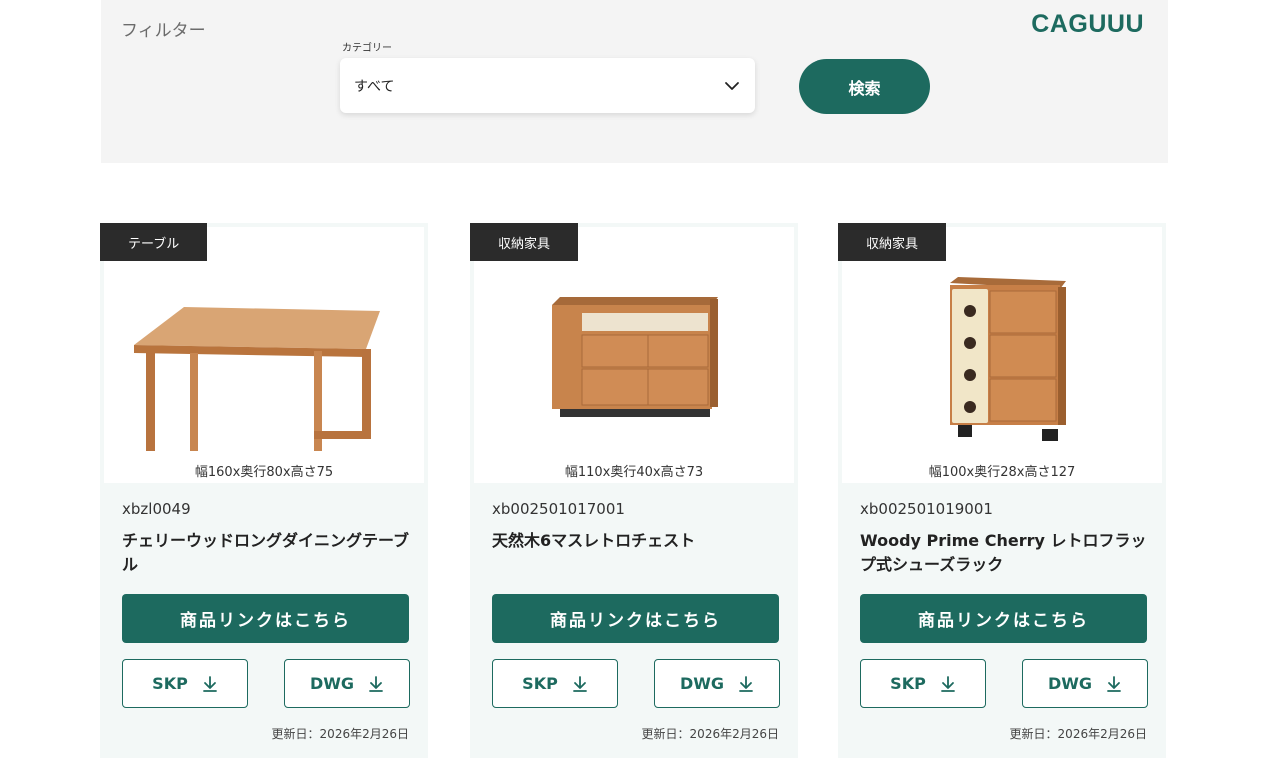 This screenshot has height=758, width=1266. I want to click on product-code: xbzl0049, so click(156, 509).